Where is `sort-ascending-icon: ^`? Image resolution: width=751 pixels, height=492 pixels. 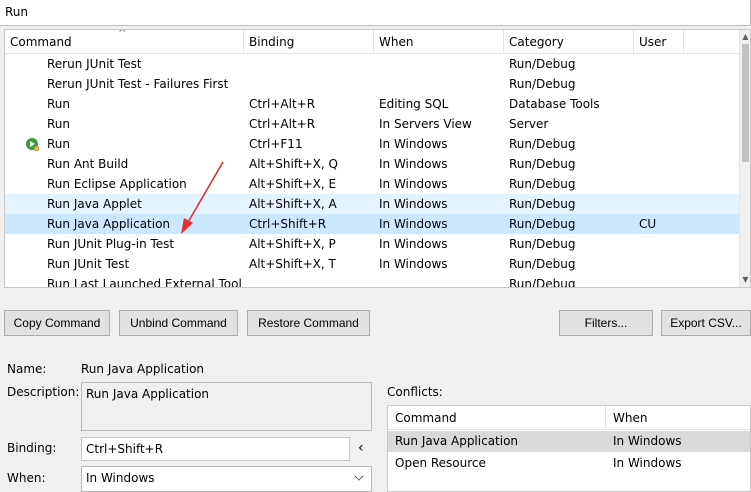
sort-ascending-icon: ^ is located at coordinates (122, 34).